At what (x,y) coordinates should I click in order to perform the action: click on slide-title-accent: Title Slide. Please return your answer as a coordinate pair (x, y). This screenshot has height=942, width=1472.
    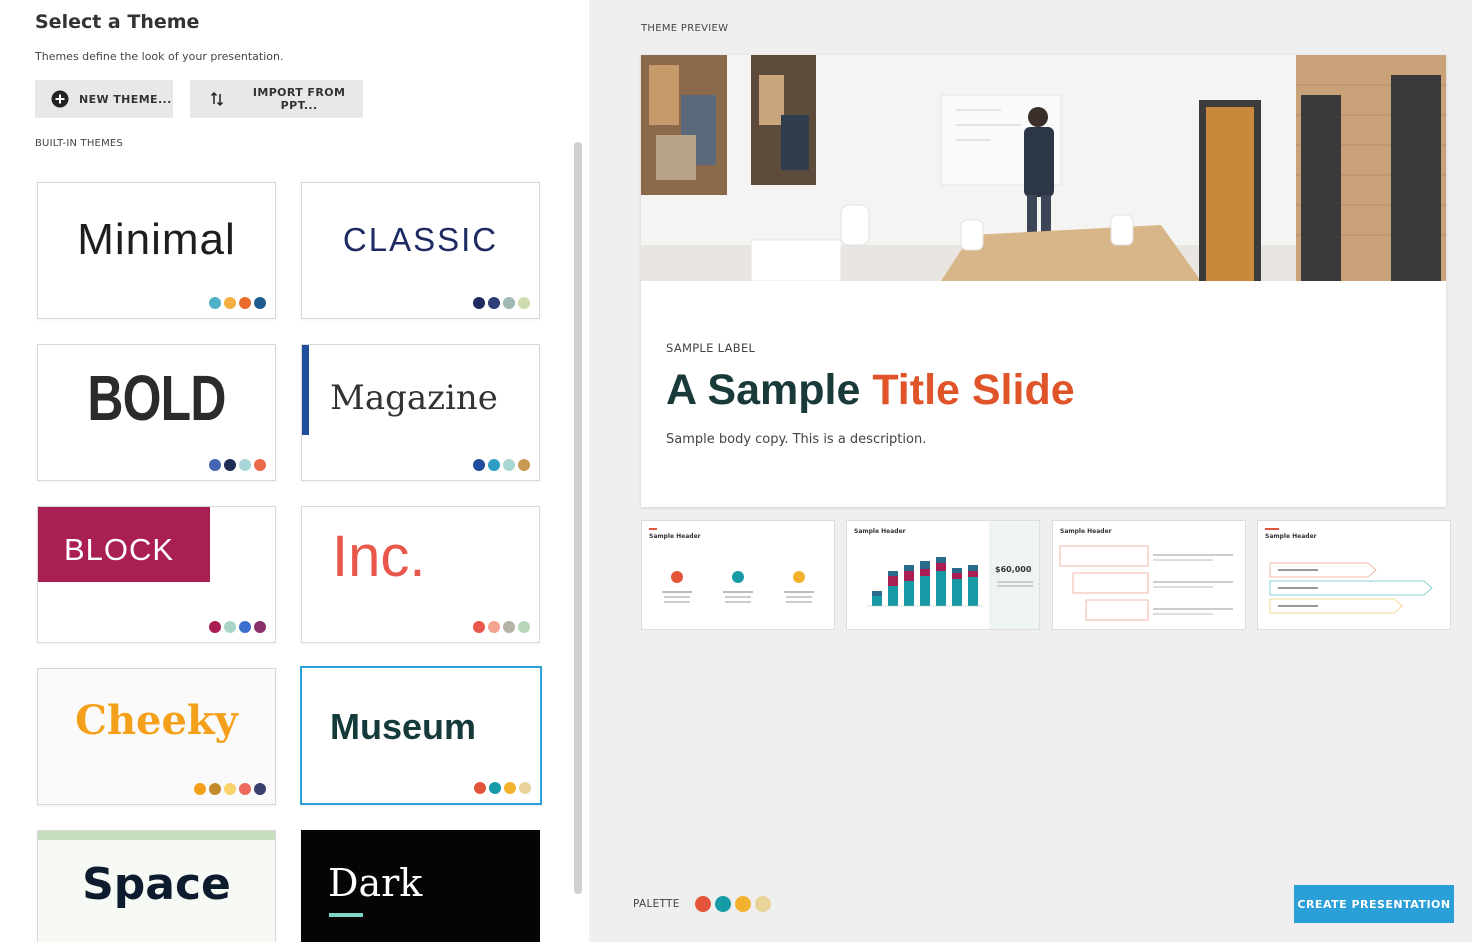
    Looking at the image, I should click on (973, 390).